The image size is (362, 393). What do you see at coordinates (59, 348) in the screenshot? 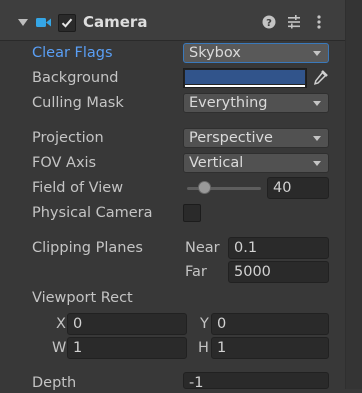
I see `w-label: W` at bounding box center [59, 348].